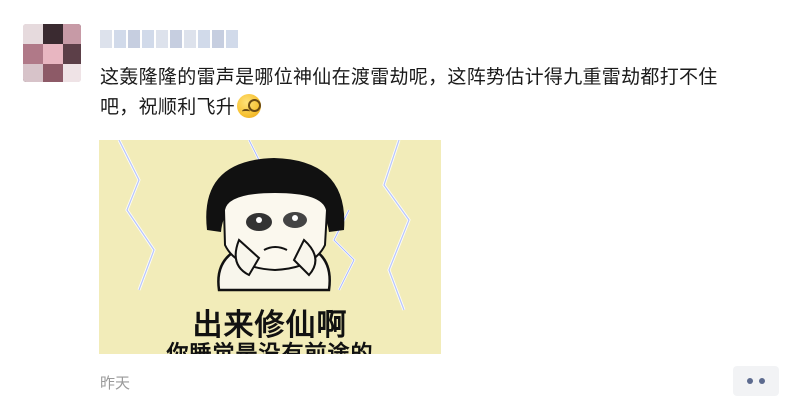 The image size is (798, 416). Describe the element at coordinates (115, 383) in the screenshot. I see `timestamp: 昨天` at that location.